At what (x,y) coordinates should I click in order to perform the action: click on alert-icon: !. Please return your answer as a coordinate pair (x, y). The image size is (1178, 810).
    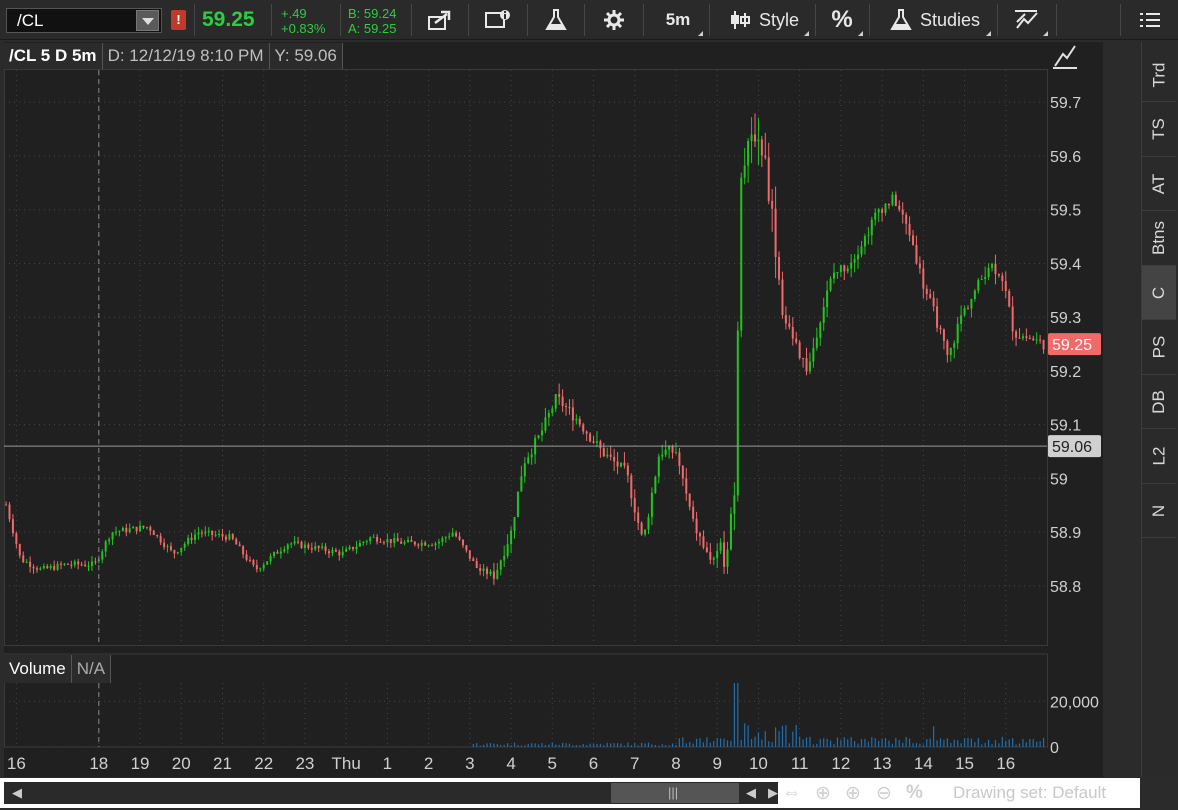
    Looking at the image, I should click on (178, 20).